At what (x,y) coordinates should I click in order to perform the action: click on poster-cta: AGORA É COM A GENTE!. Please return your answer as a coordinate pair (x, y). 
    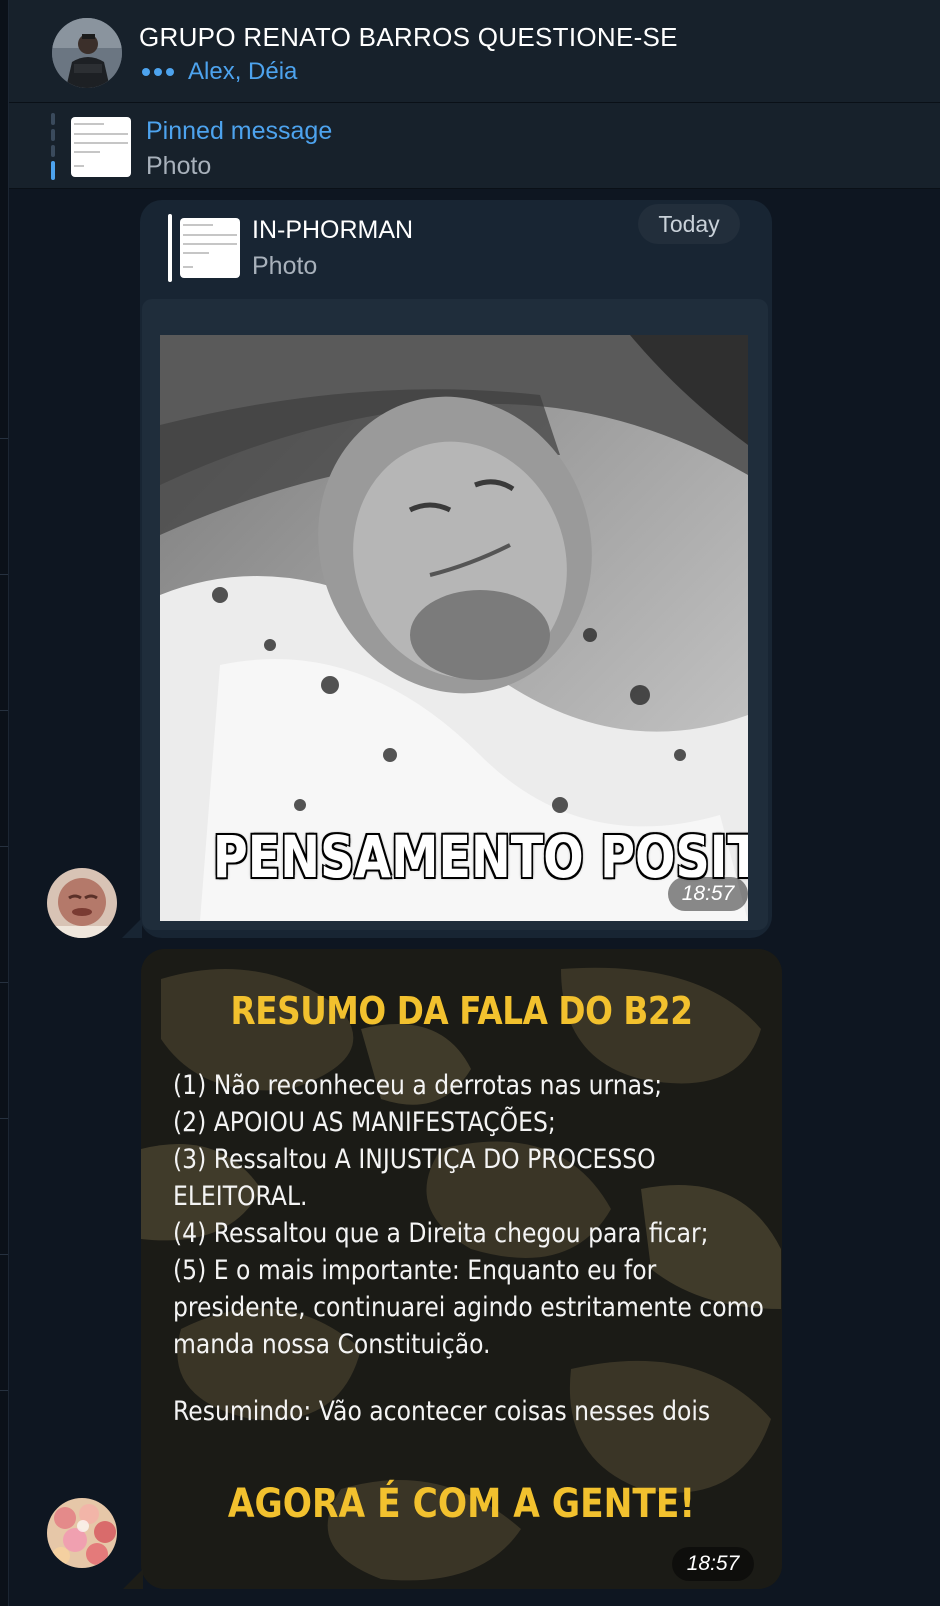
    Looking at the image, I should click on (461, 1504).